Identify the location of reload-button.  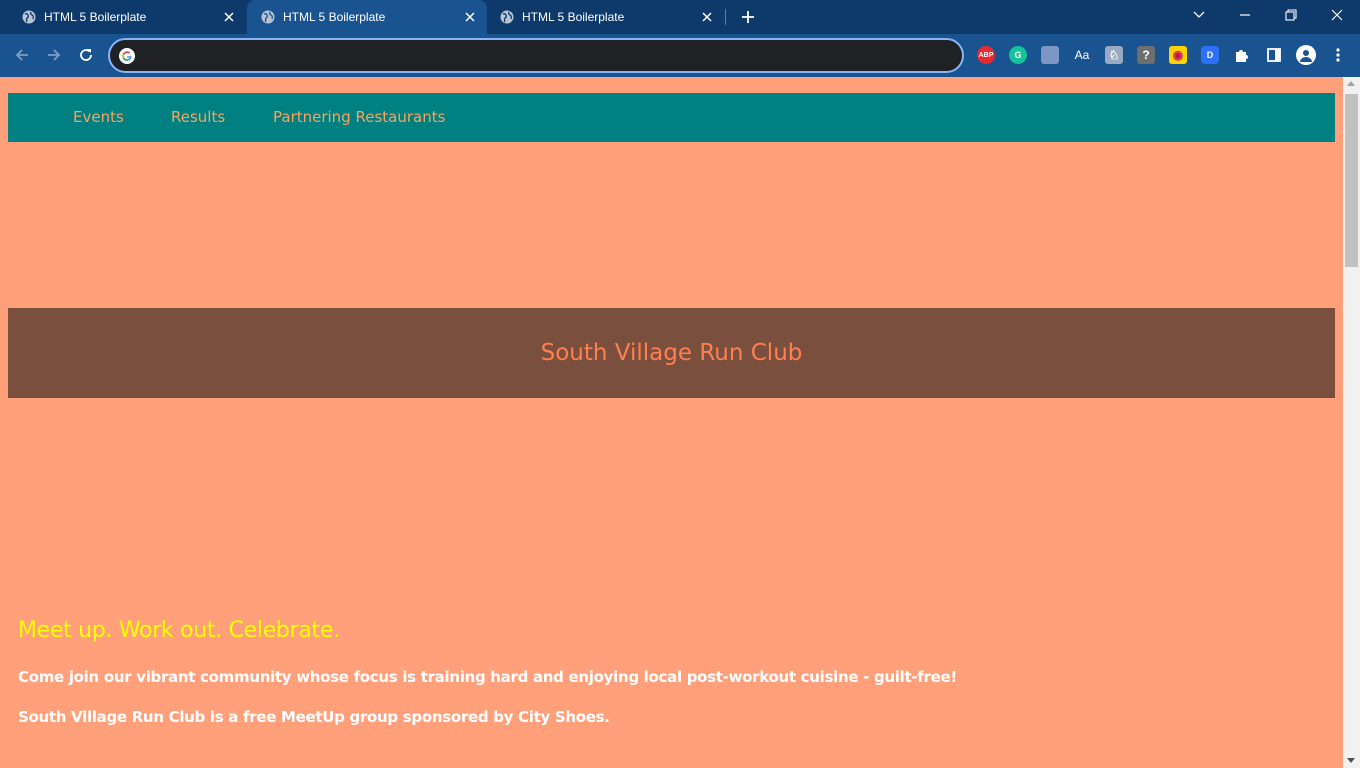
(86, 55).